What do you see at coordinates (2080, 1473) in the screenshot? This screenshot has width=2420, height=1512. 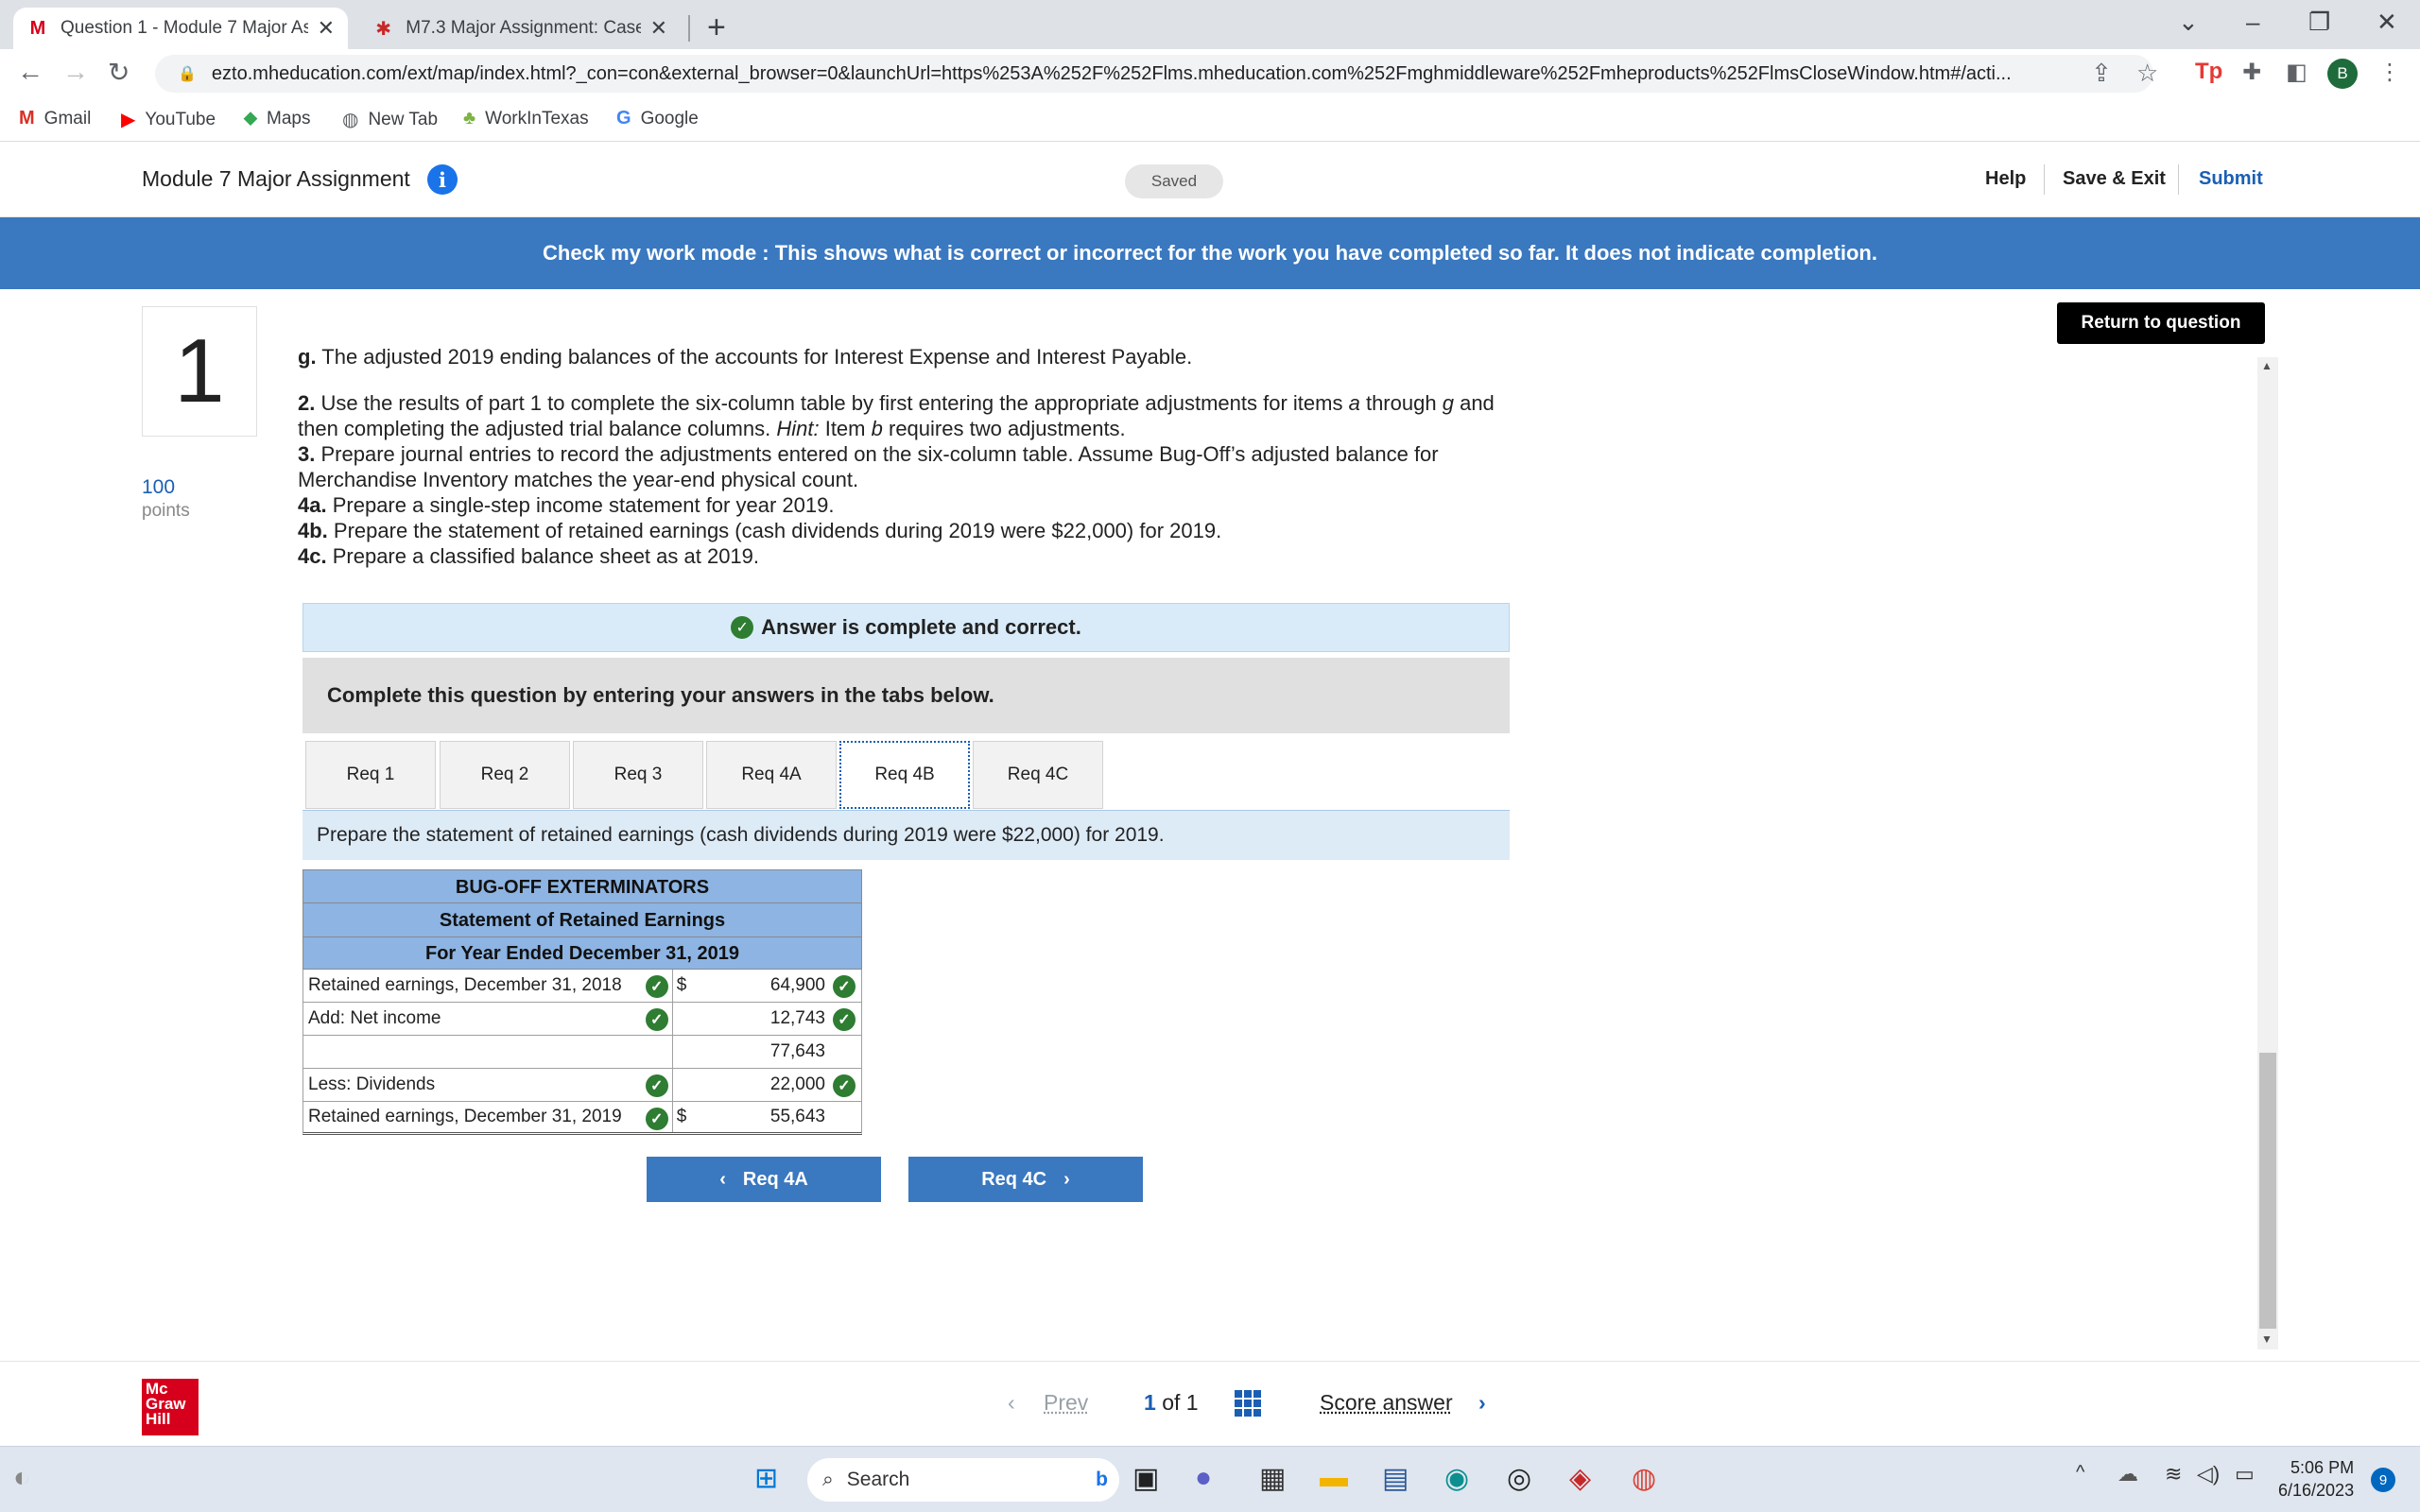 I see `tray-chevron-icon: ^` at bounding box center [2080, 1473].